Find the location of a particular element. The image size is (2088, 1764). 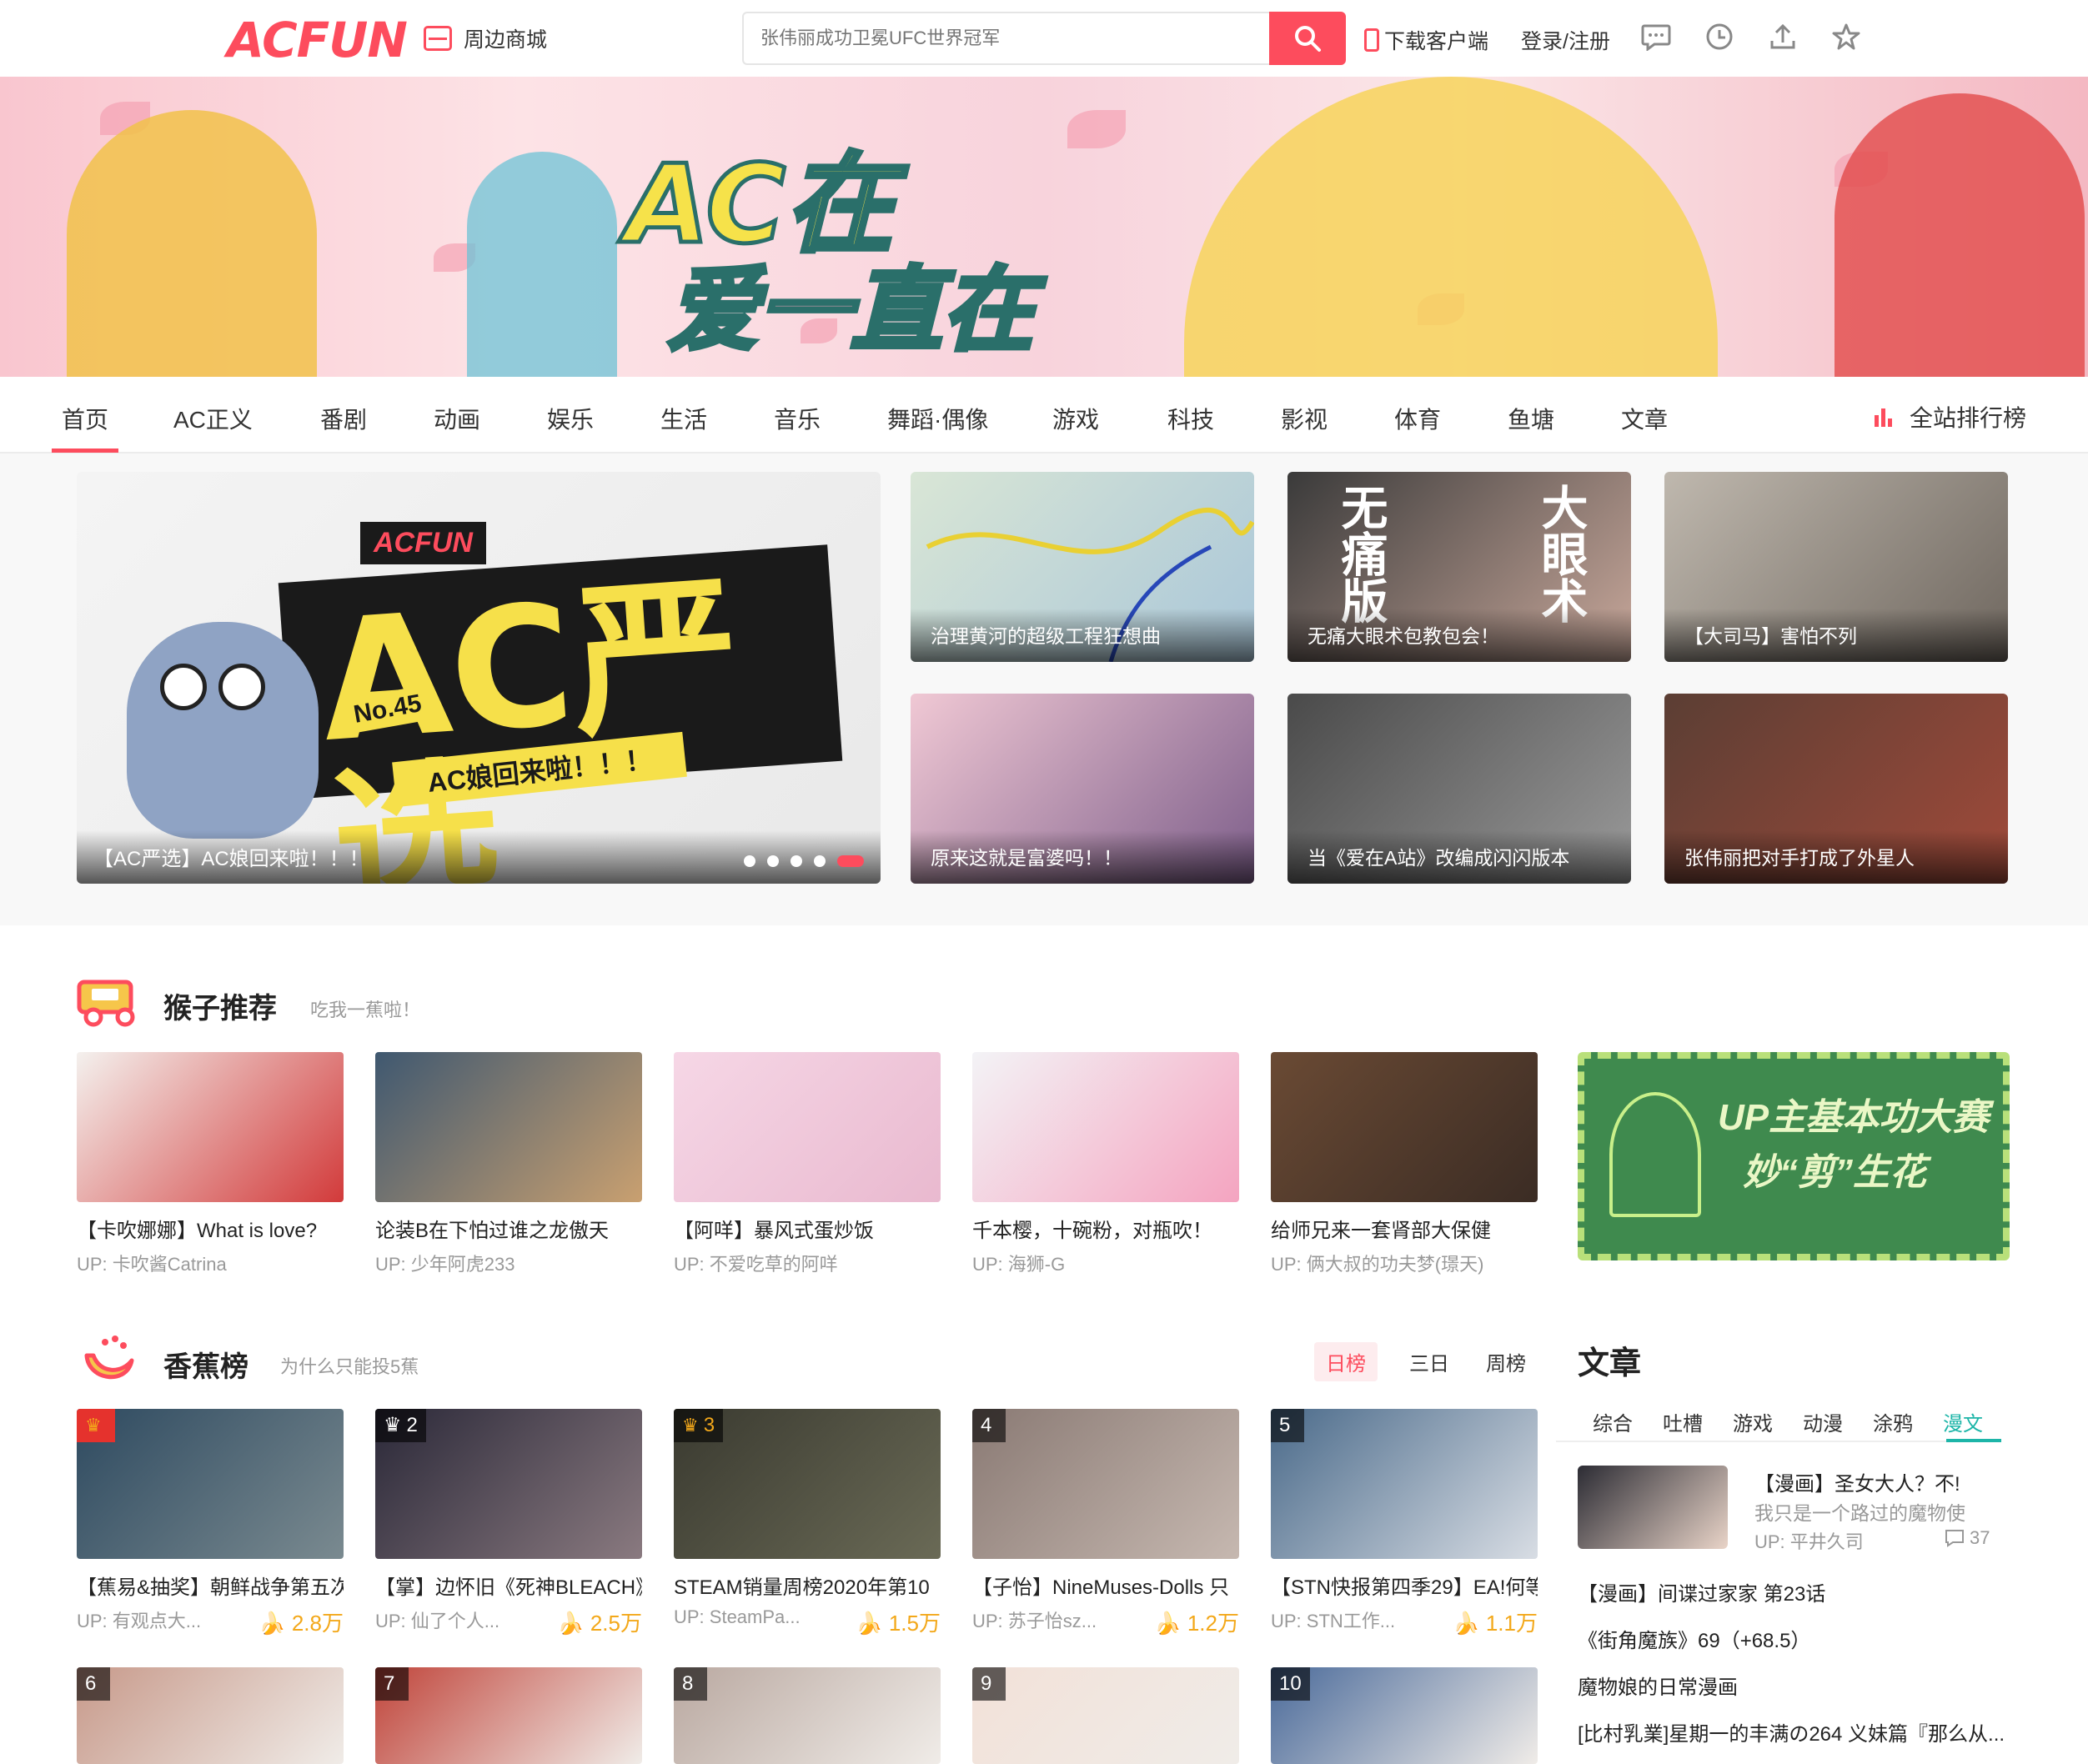

video-thumbnail: 6 is located at coordinates (210, 1715).